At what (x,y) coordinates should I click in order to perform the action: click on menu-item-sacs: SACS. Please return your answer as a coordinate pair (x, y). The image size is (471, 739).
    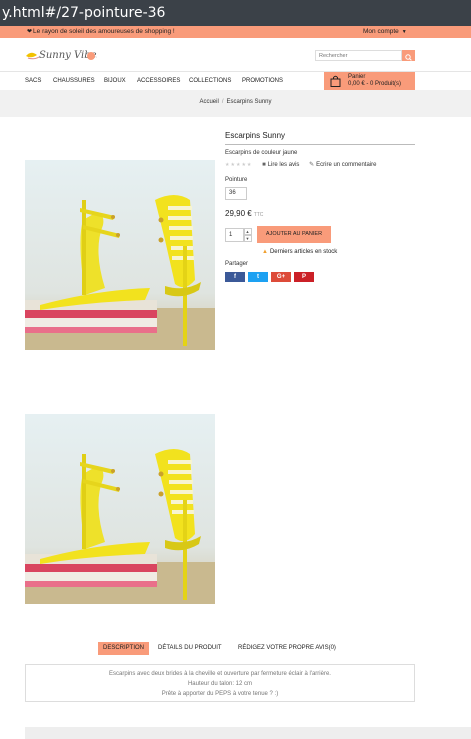
    Looking at the image, I should click on (33, 81).